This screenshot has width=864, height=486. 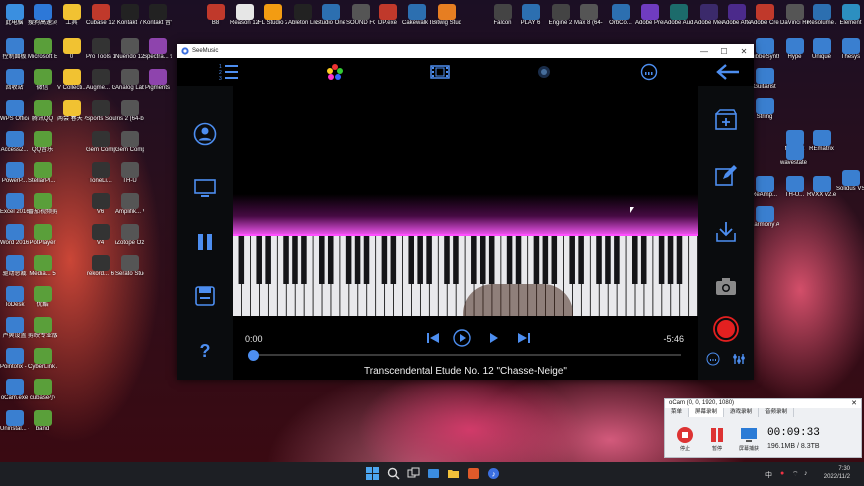 I want to click on desktop-icon: QQ音乐, so click(x=42, y=142).